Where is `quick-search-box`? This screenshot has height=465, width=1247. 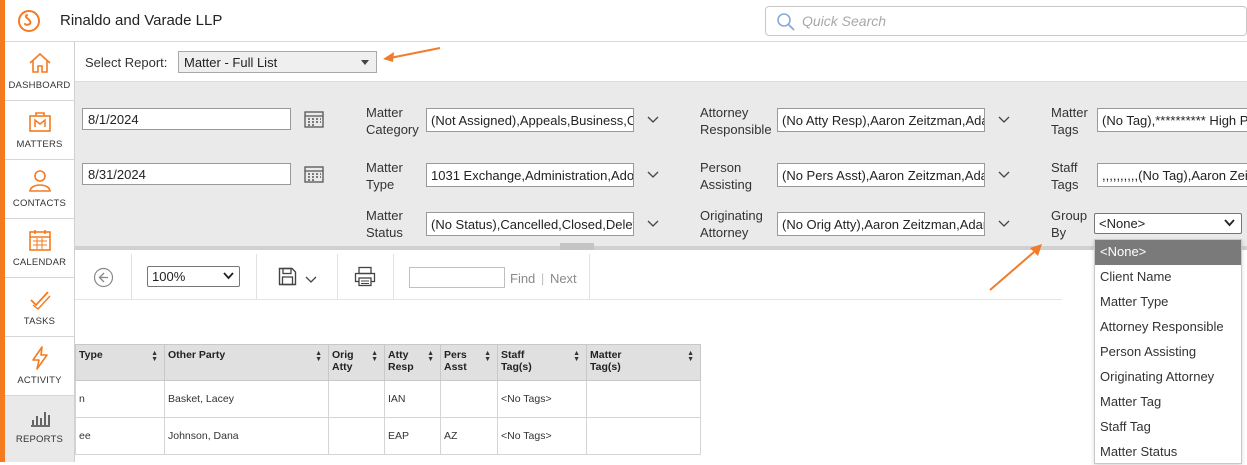
quick-search-box is located at coordinates (1006, 21).